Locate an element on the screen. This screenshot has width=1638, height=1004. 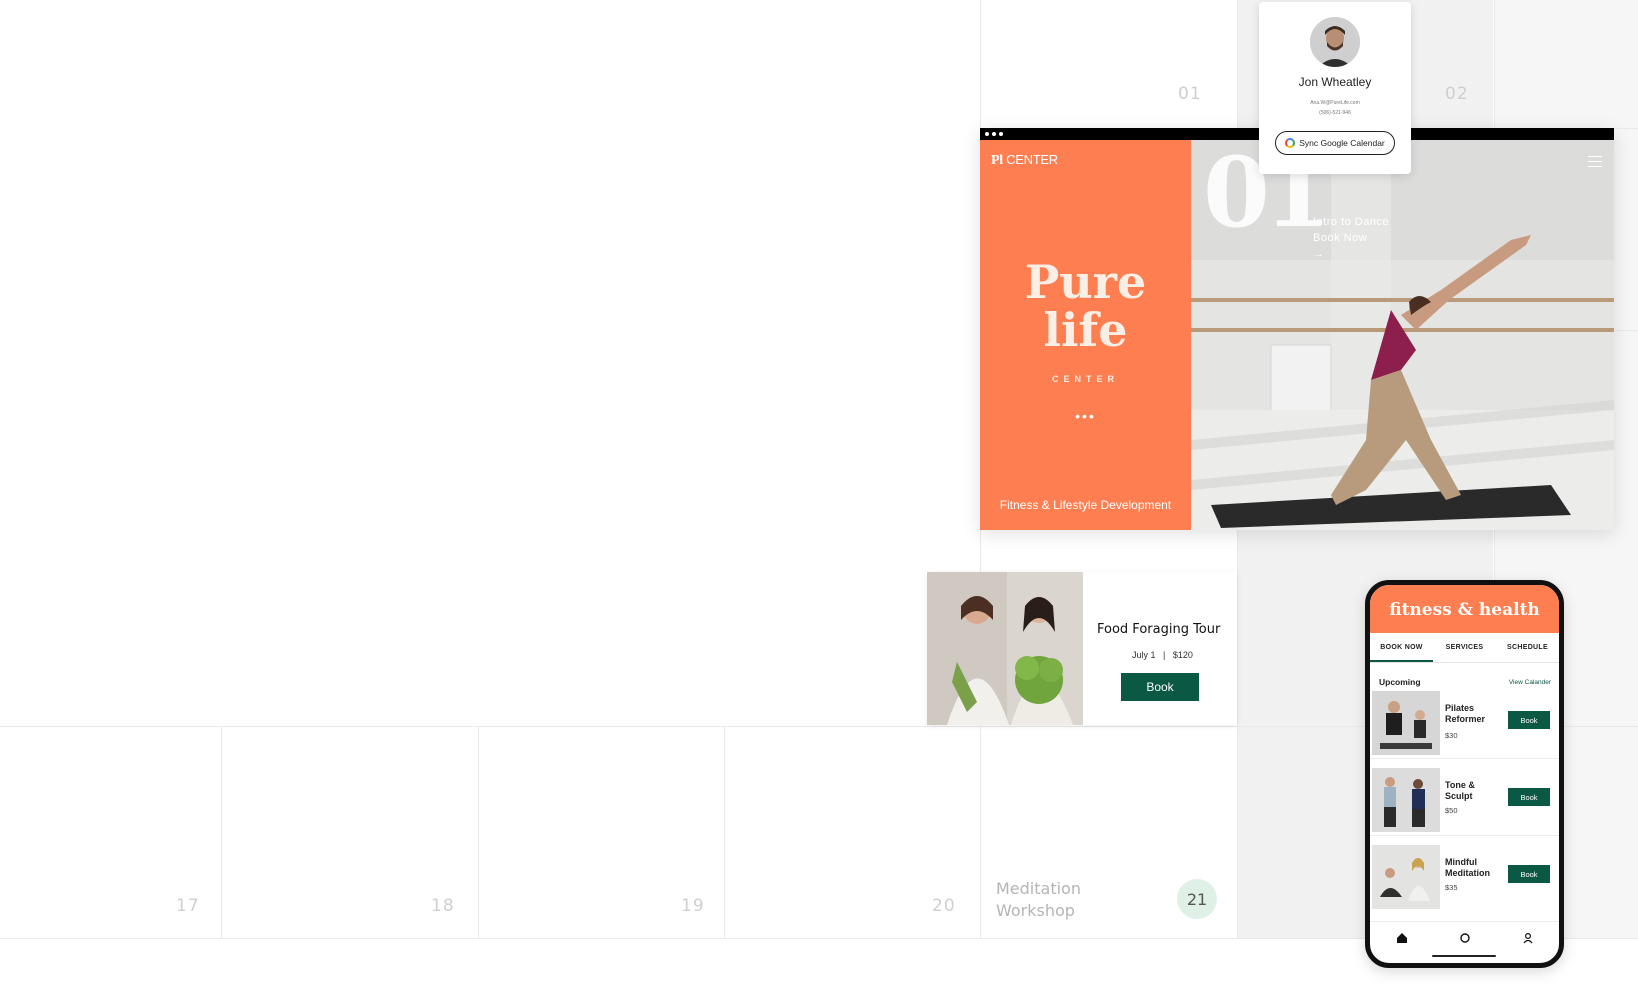
logo-mark: Pl is located at coordinates (997, 160).